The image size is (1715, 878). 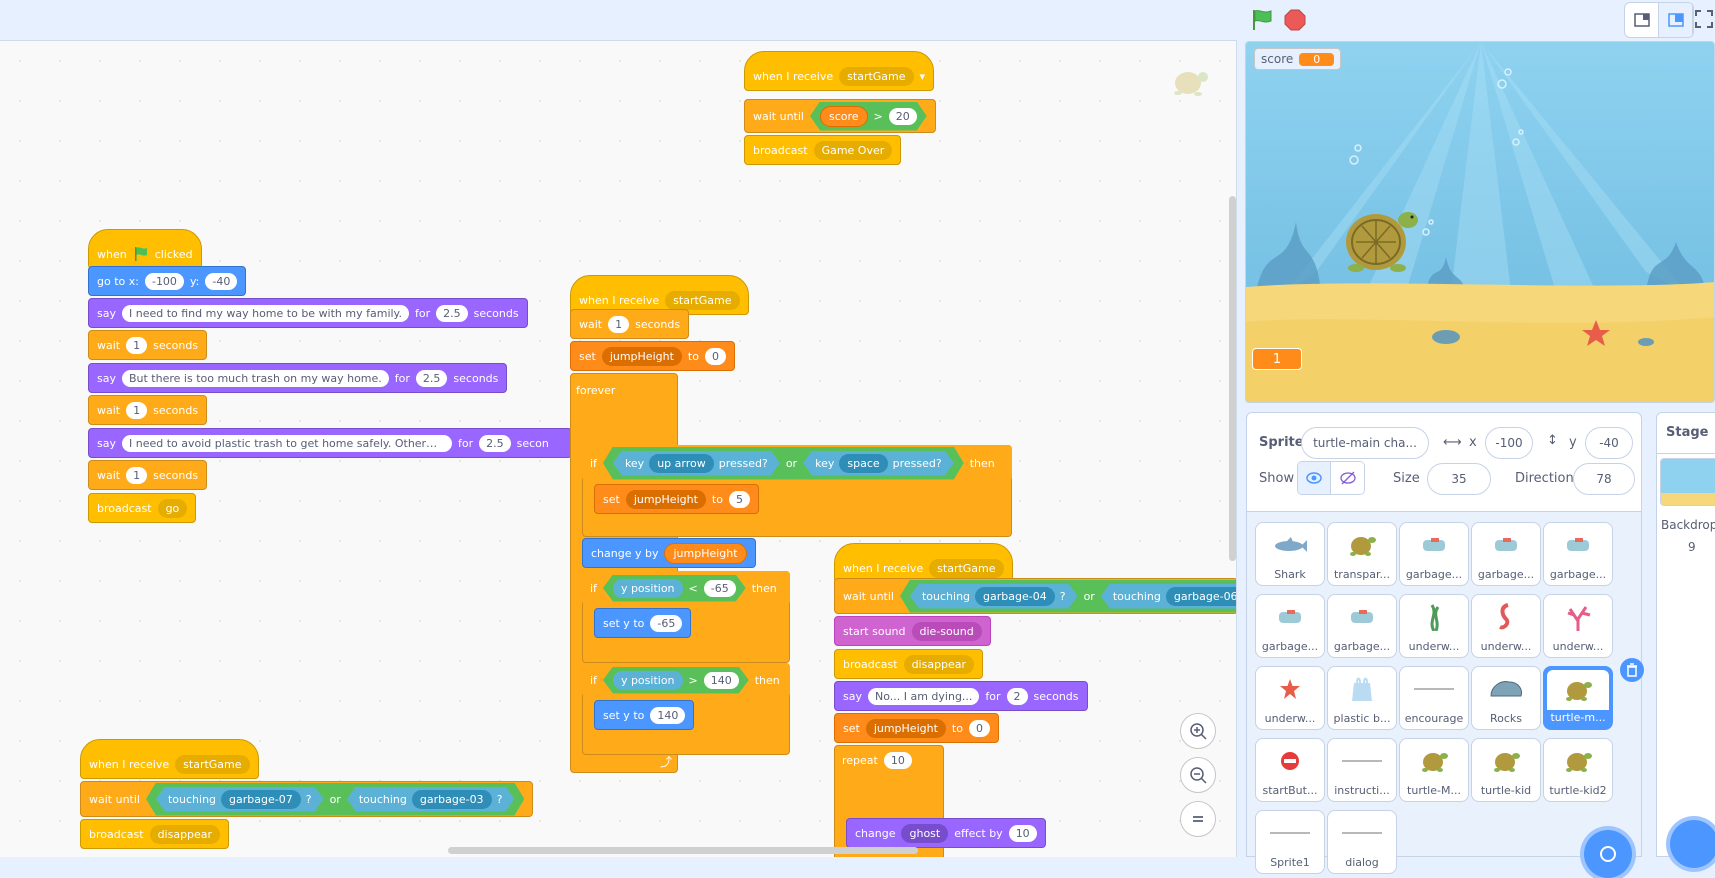 I want to click on broadcast-block: broadcast go, so click(x=142, y=508).